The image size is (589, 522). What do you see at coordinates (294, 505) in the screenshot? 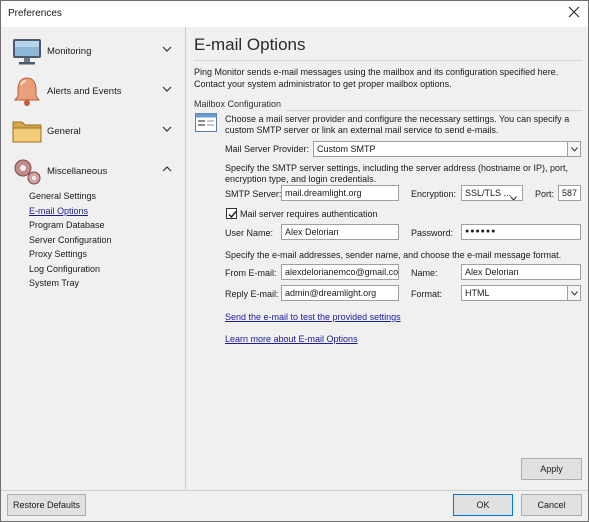
I see `footer-bar: Restore Defaults OK Cancel` at bounding box center [294, 505].